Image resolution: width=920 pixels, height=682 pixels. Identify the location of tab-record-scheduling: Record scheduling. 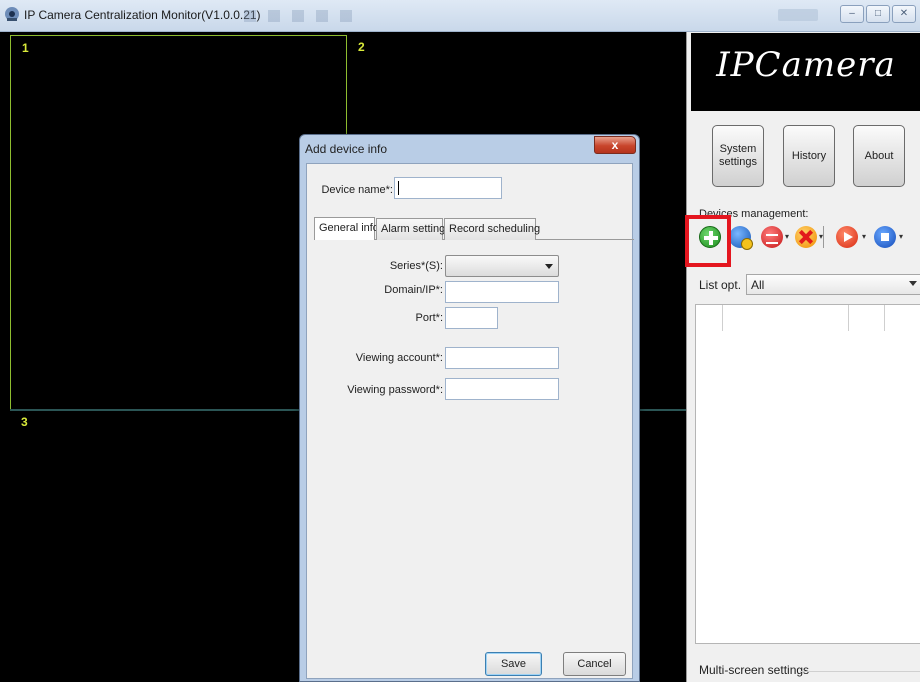
(492, 229).